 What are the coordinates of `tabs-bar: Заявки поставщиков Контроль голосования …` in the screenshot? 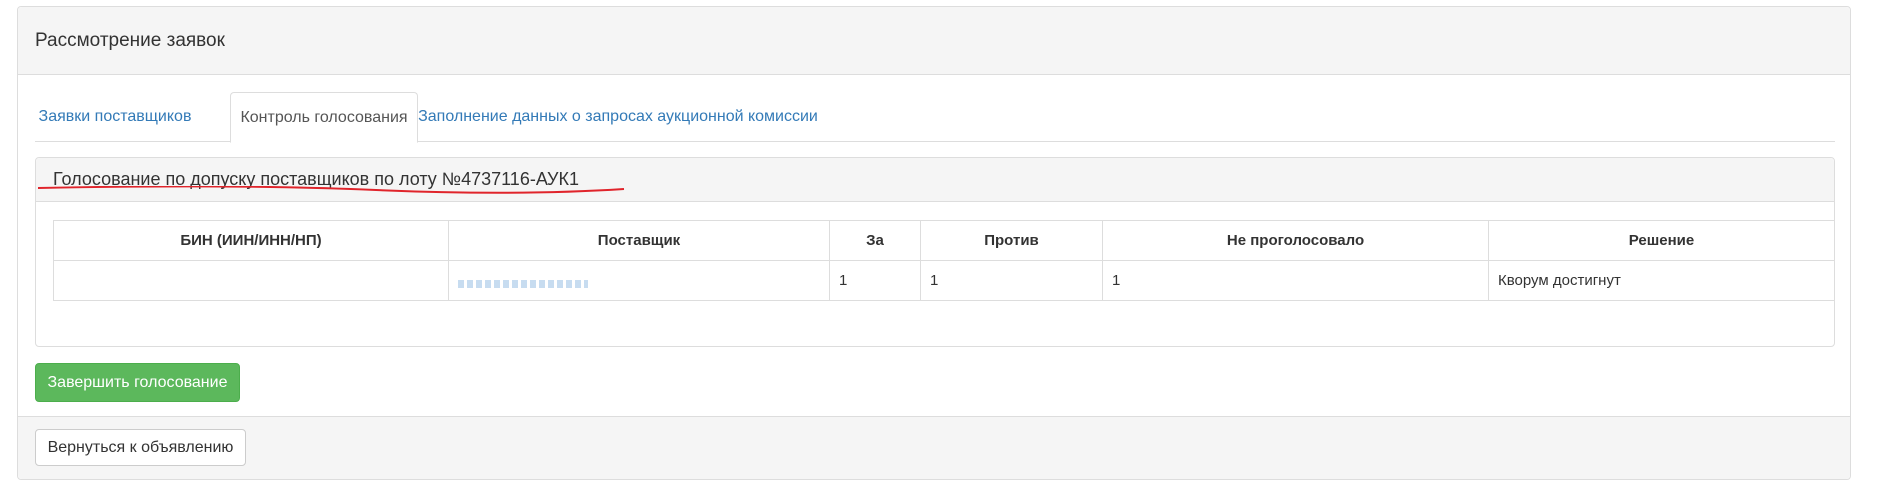 It's located at (935, 117).